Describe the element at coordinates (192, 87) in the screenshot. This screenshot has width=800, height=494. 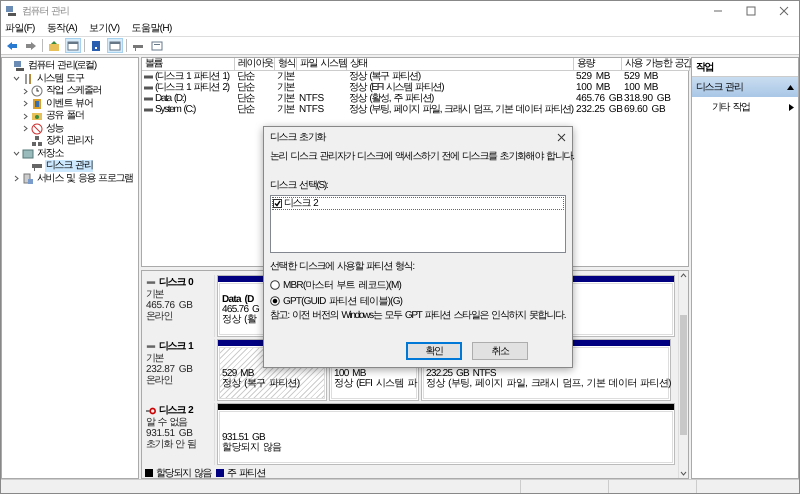
I see `table-cell: (디스크 1 파티션 2)` at that location.